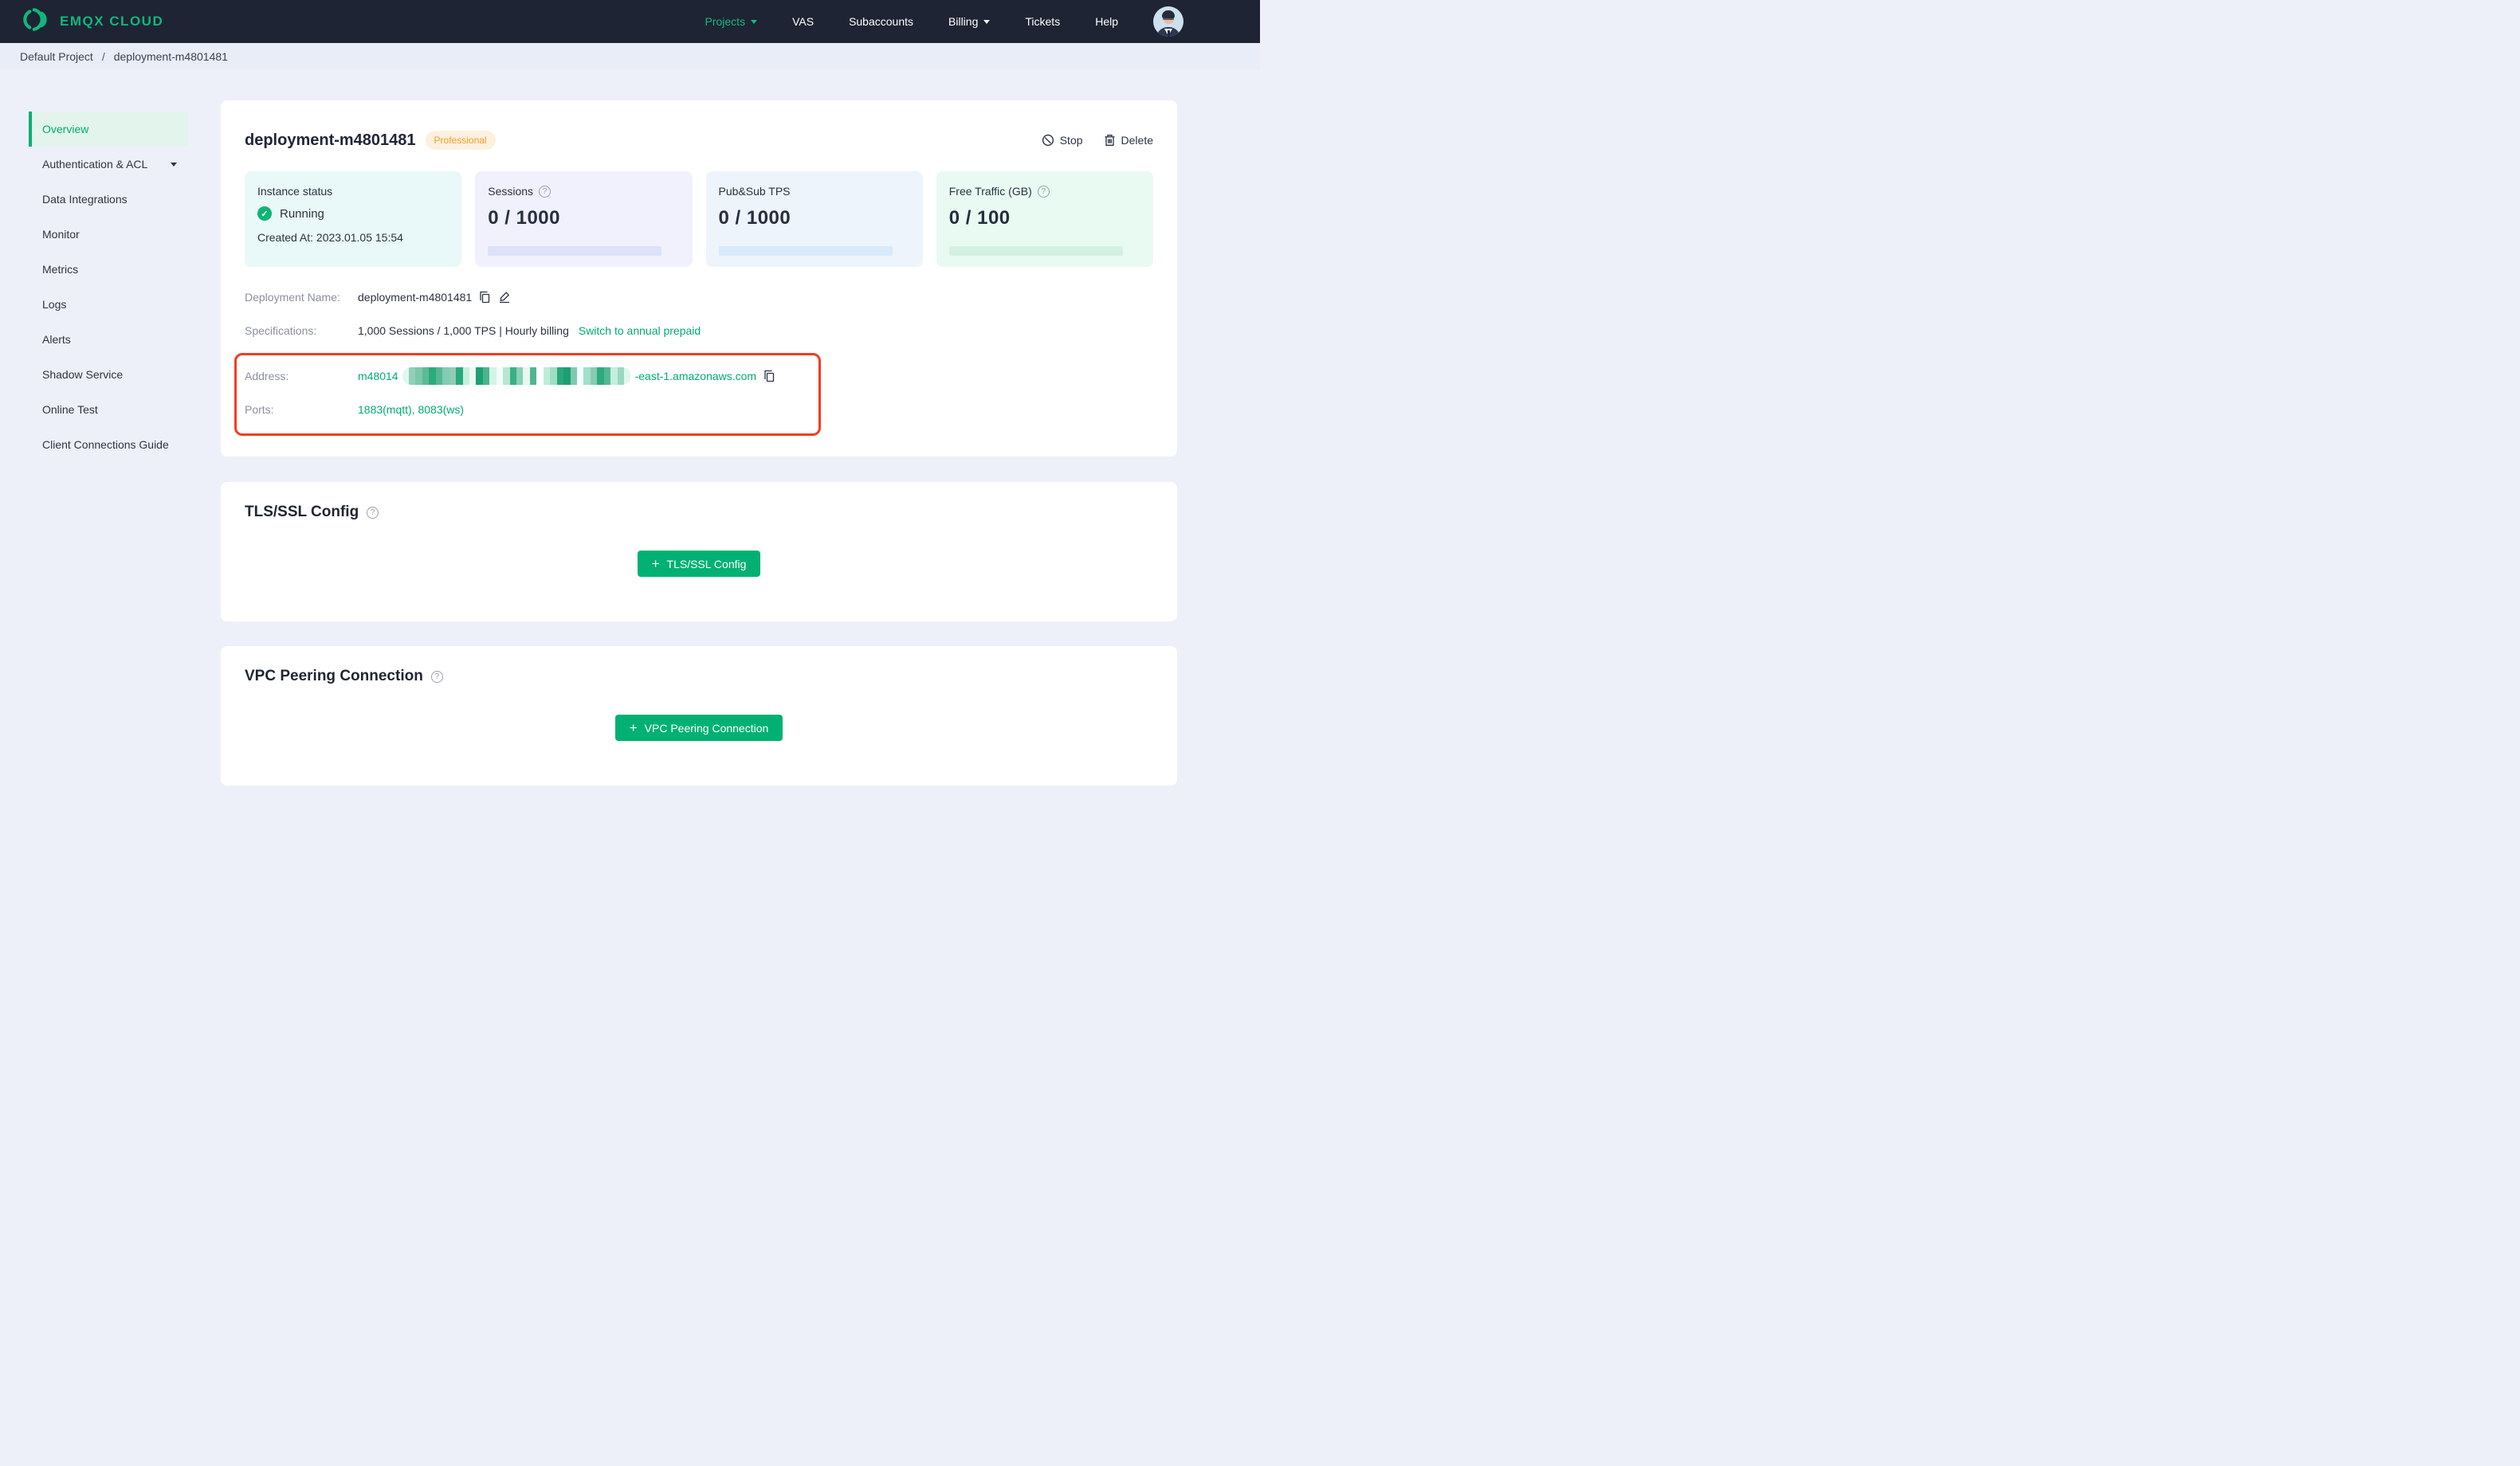 This screenshot has width=2520, height=1466. I want to click on edit-icon, so click(504, 297).